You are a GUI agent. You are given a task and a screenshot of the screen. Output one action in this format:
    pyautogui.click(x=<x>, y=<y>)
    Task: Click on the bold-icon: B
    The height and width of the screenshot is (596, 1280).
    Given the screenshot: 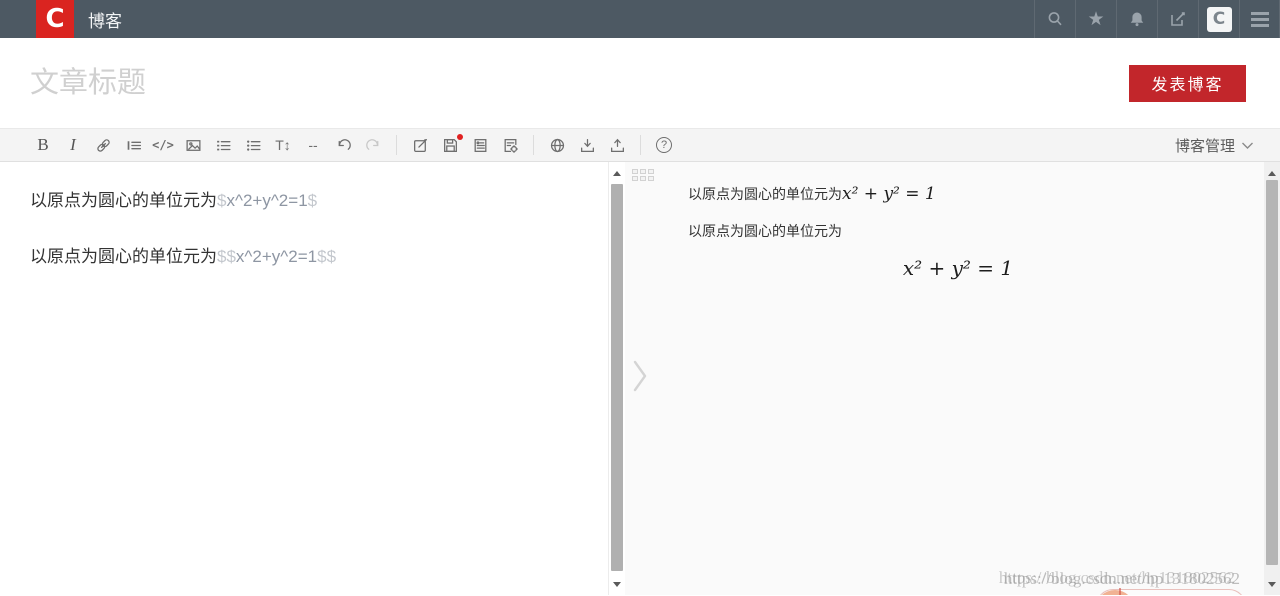 What is the action you would take?
    pyautogui.click(x=43, y=144)
    